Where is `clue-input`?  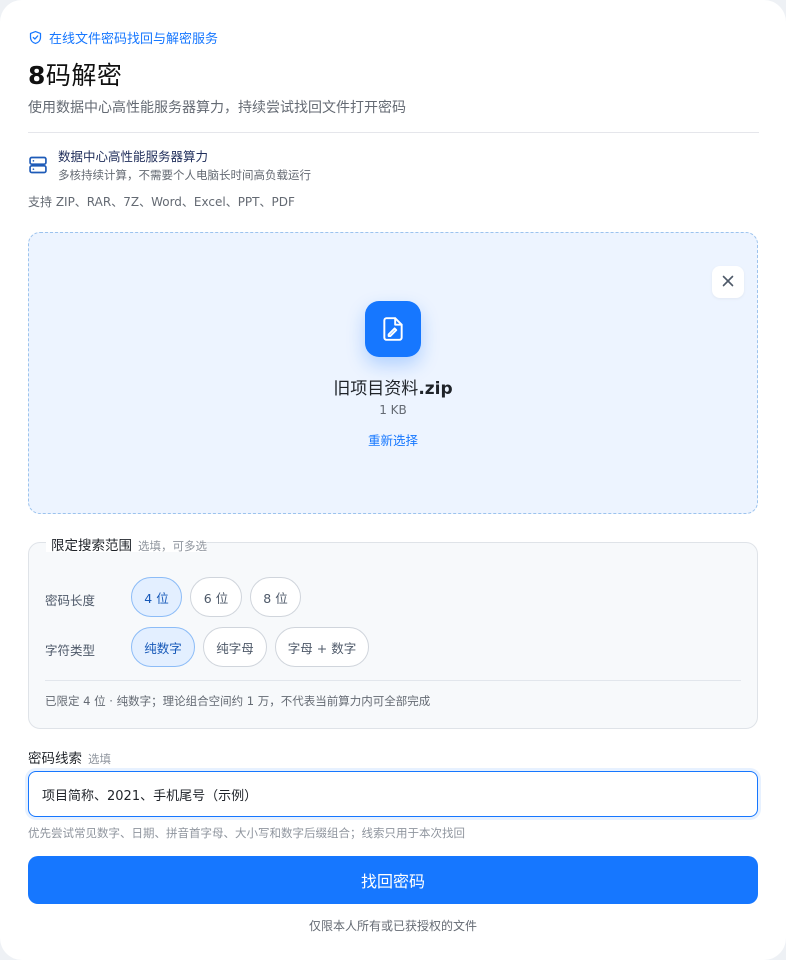 clue-input is located at coordinates (393, 794).